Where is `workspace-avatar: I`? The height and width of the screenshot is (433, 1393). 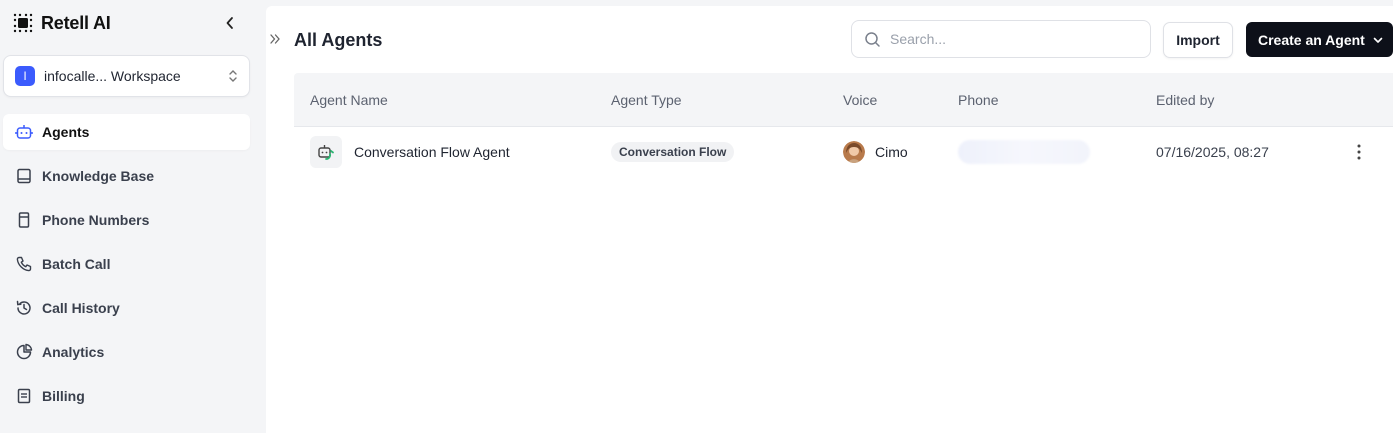
workspace-avatar: I is located at coordinates (25, 76).